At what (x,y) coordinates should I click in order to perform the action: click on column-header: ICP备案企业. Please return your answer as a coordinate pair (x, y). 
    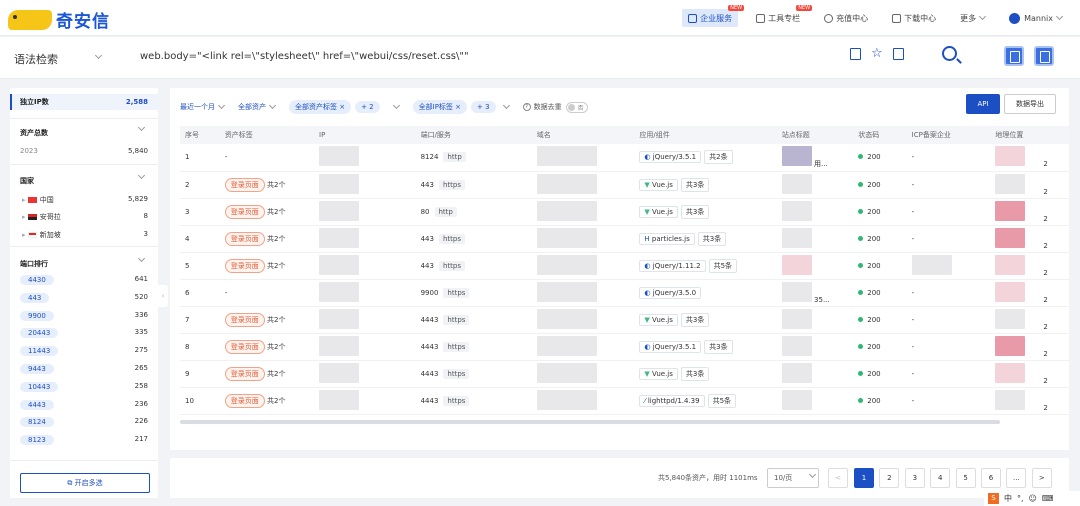
    Looking at the image, I should click on (948, 135).